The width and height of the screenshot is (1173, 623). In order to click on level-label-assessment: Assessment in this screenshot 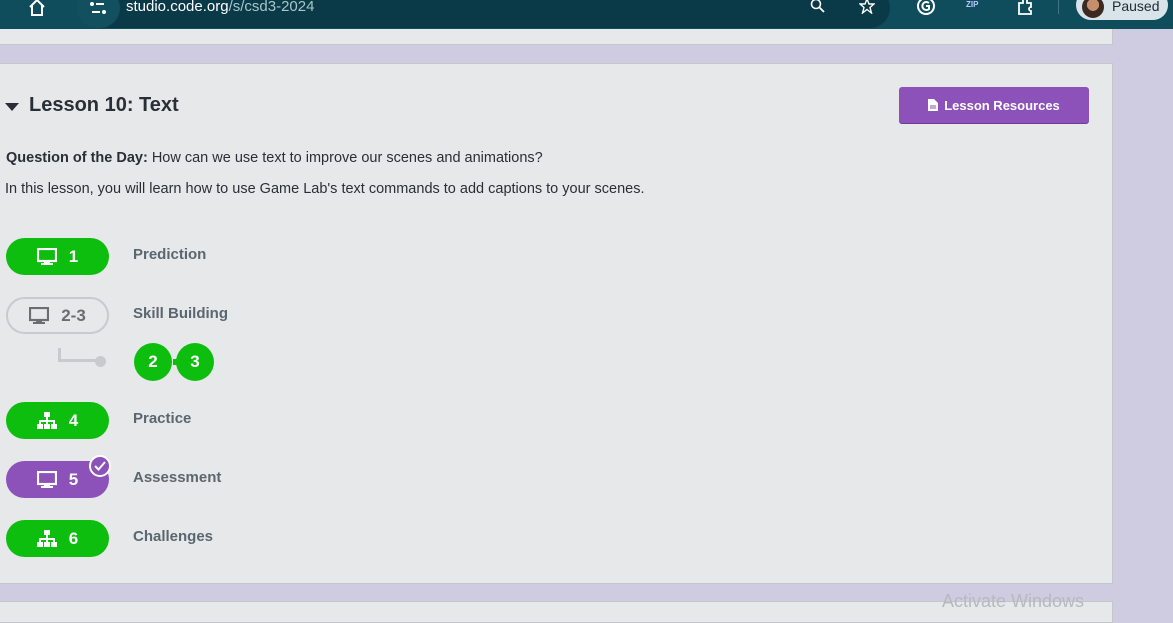, I will do `click(177, 477)`.